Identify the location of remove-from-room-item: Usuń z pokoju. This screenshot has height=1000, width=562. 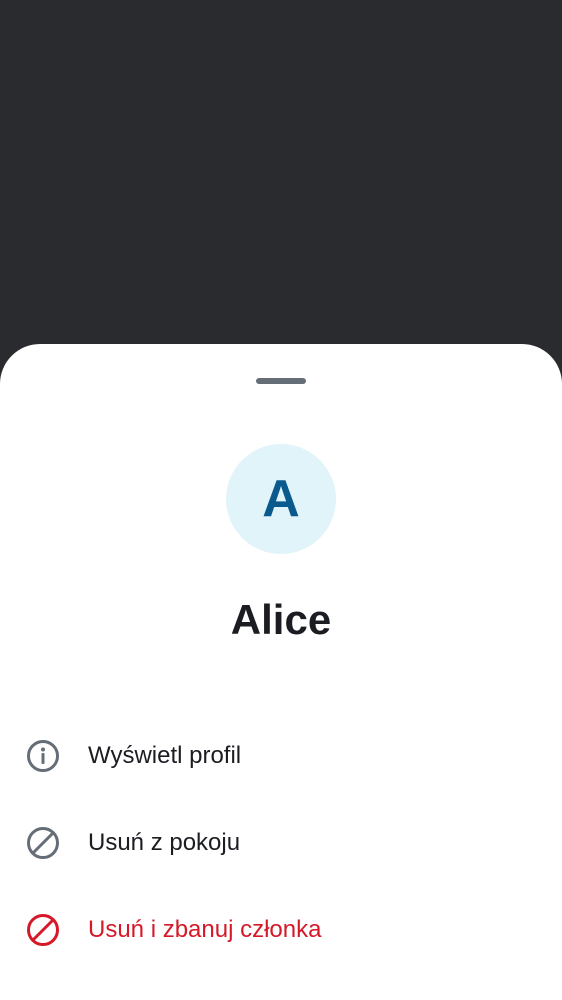
(281, 842).